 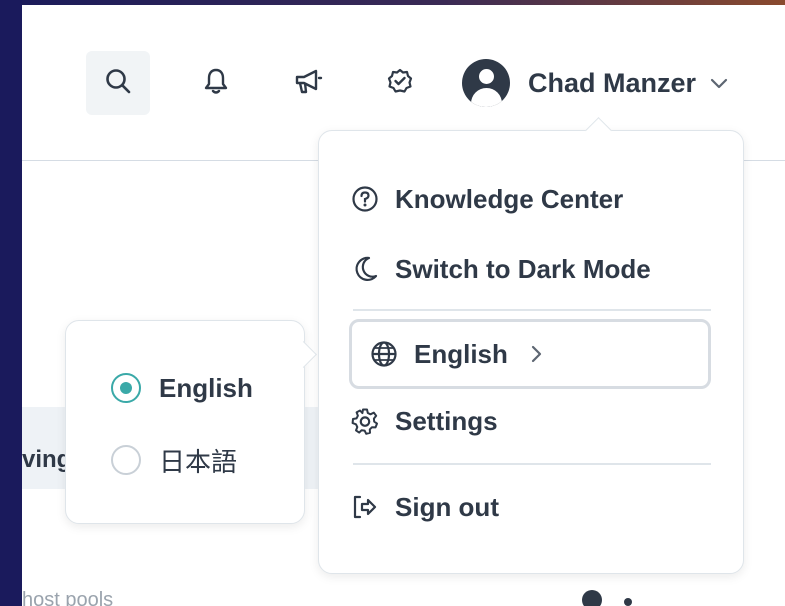 What do you see at coordinates (509, 198) in the screenshot?
I see `menu-item-label: Knowledge Center` at bounding box center [509, 198].